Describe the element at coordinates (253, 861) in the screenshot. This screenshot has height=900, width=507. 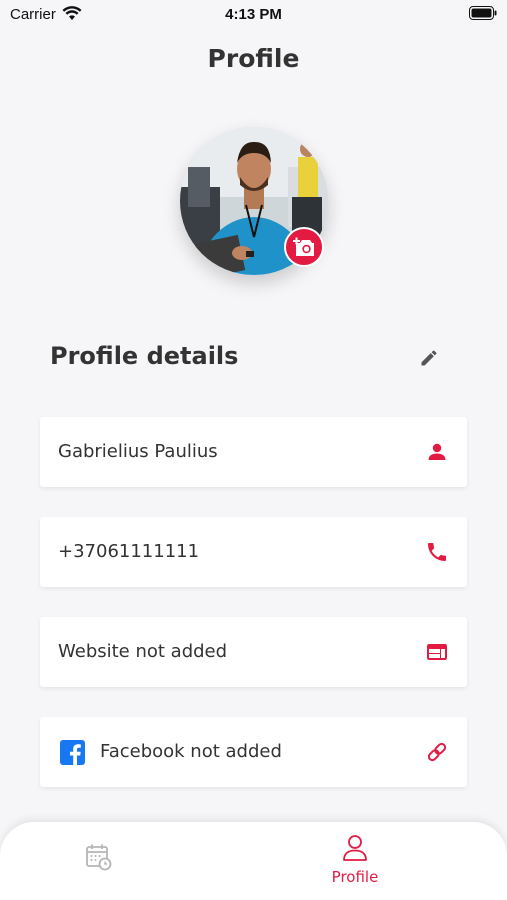
I see `bottom-navigation: Profile` at that location.